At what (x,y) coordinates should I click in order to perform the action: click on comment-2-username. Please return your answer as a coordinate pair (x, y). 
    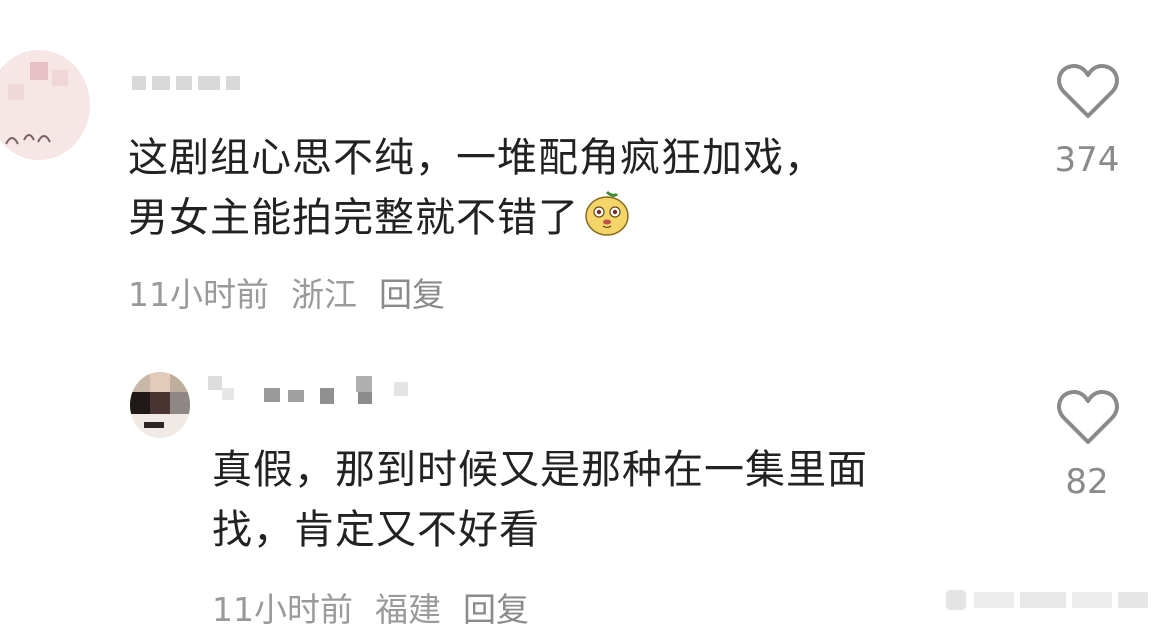
    Looking at the image, I should click on (318, 392).